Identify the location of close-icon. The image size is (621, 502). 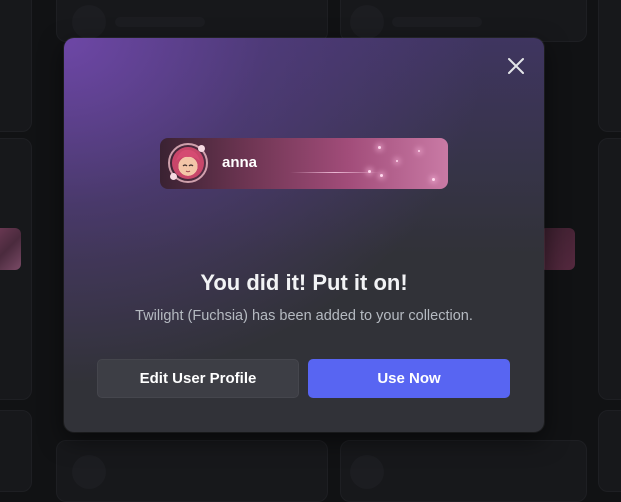
(516, 66).